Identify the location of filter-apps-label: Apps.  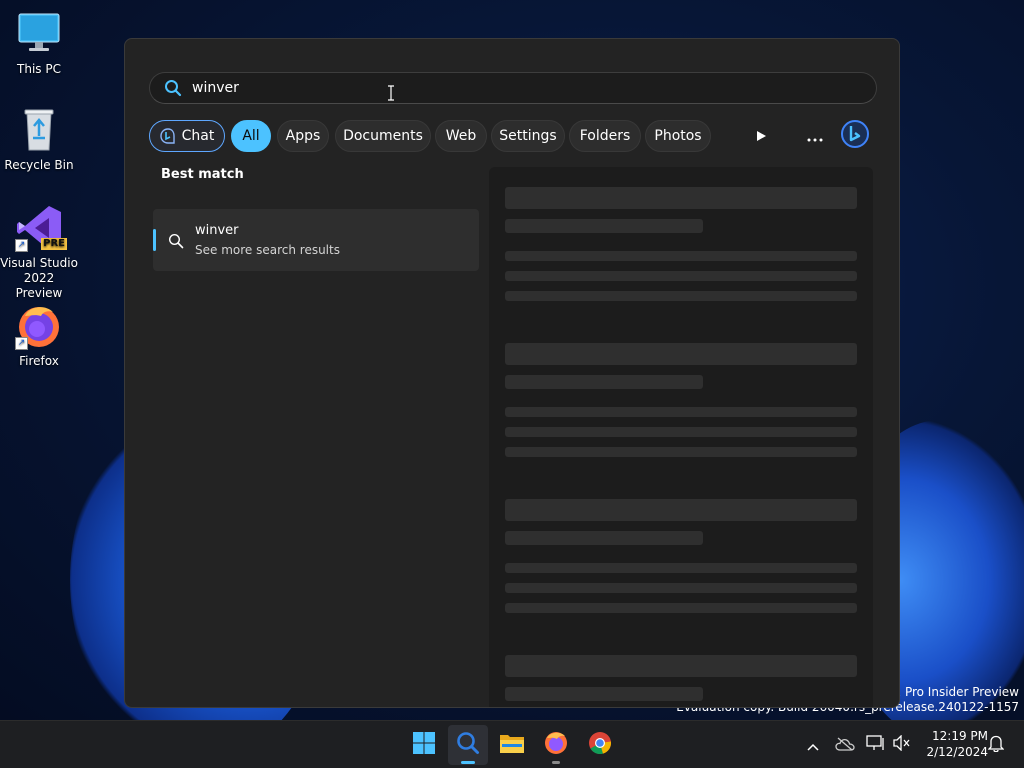
(303, 136).